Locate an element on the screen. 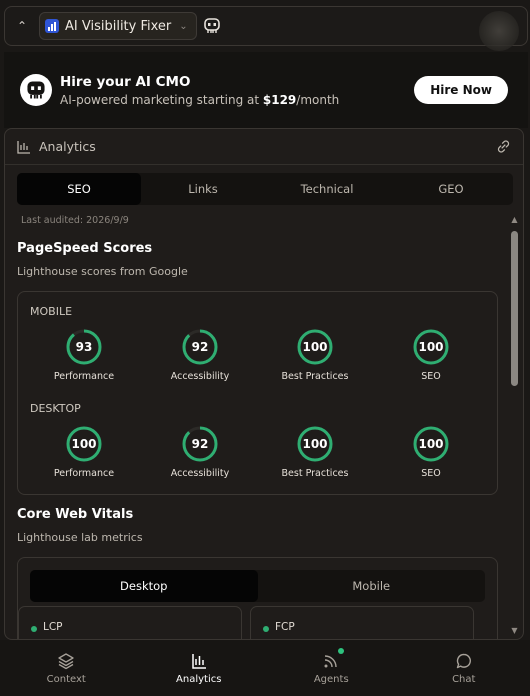 The height and width of the screenshot is (696, 530). last-audited: Last audited: 2026/9/9 is located at coordinates (75, 220).